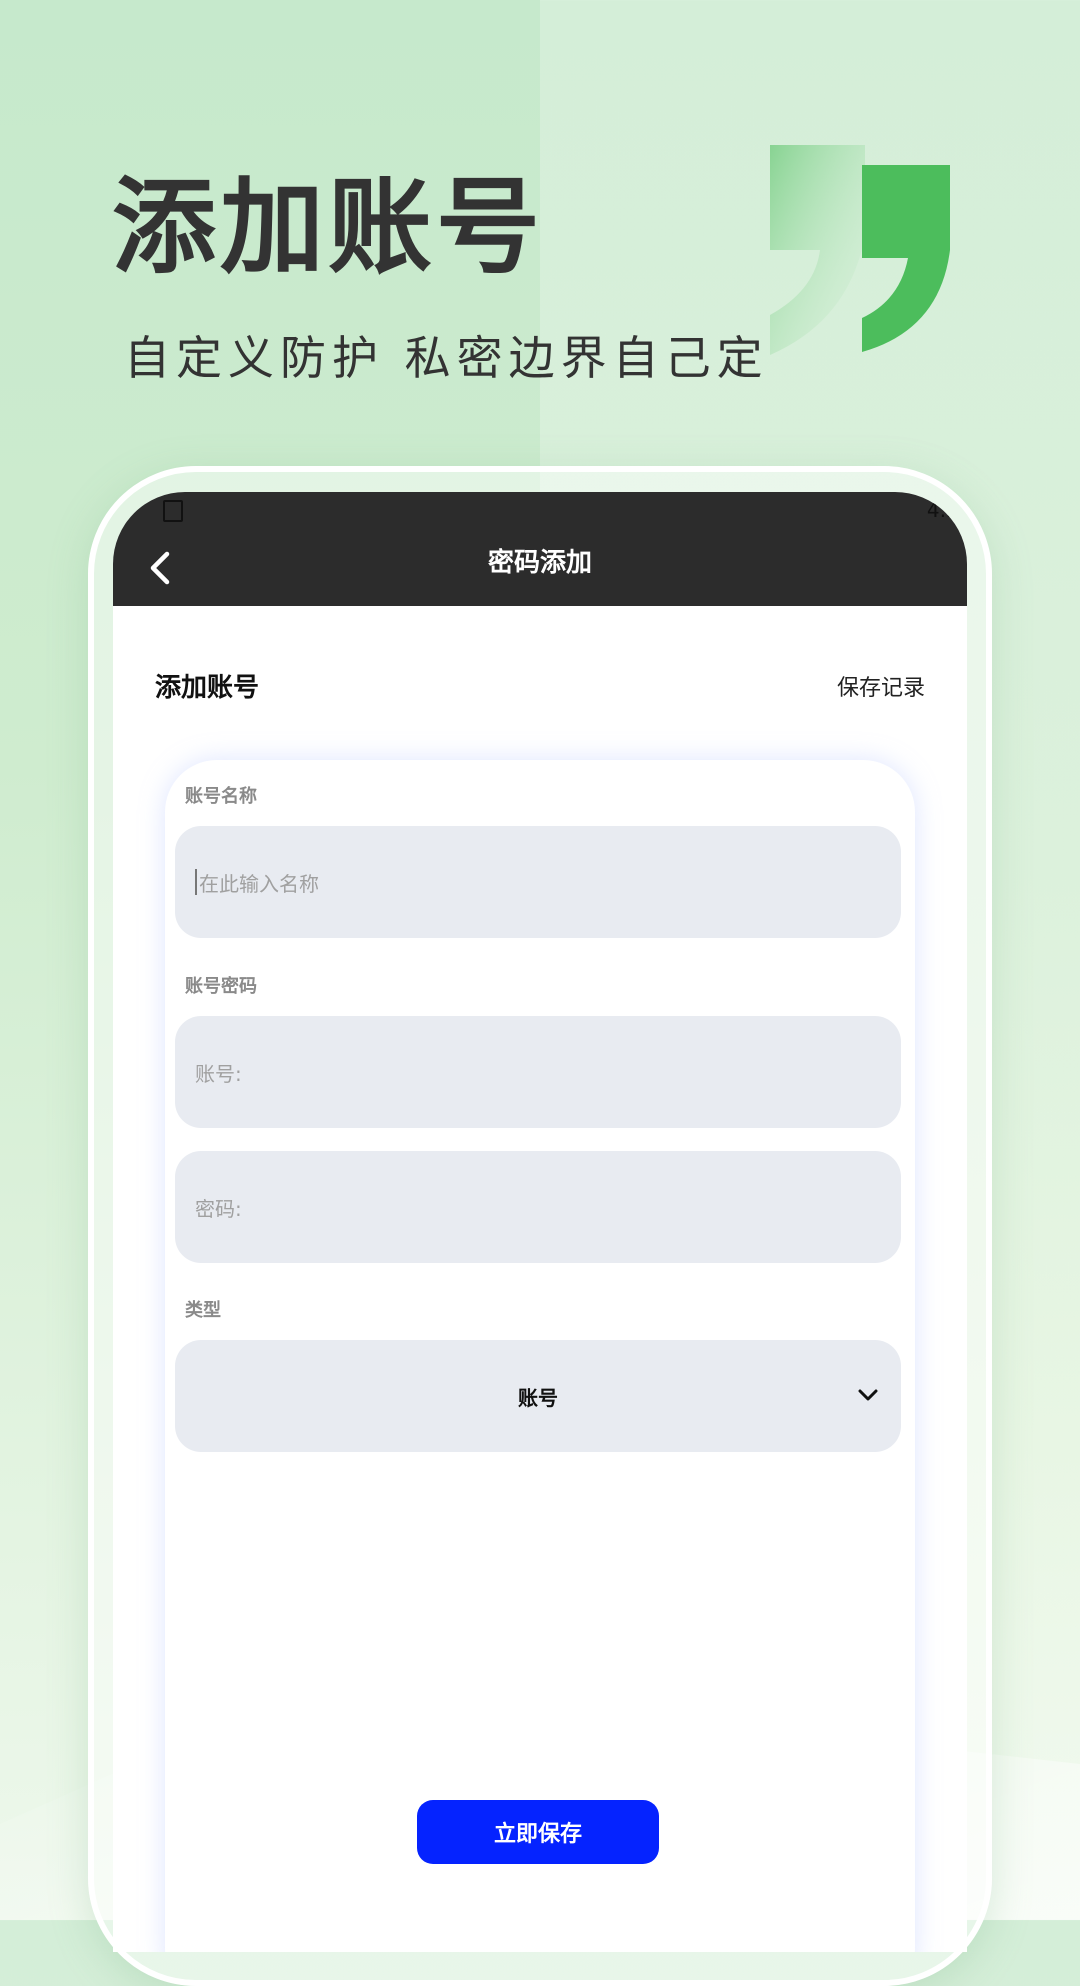 The height and width of the screenshot is (1986, 1080). What do you see at coordinates (221, 796) in the screenshot?
I see `account-name-label: 账号名称` at bounding box center [221, 796].